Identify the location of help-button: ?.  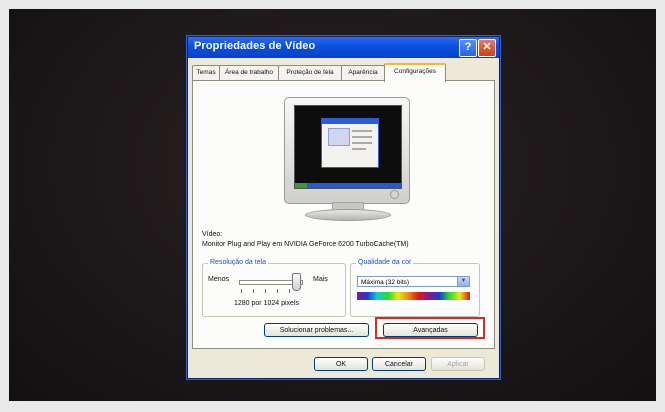
(468, 48).